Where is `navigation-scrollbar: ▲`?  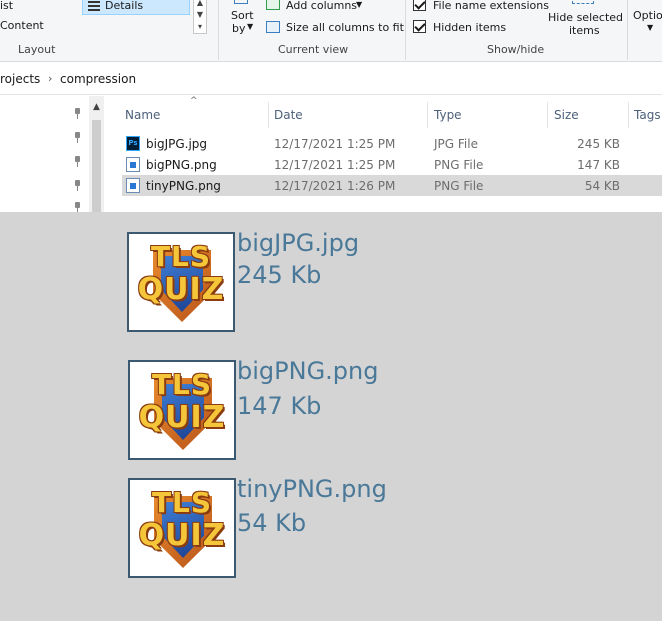
navigation-scrollbar: ▲ is located at coordinates (96, 154).